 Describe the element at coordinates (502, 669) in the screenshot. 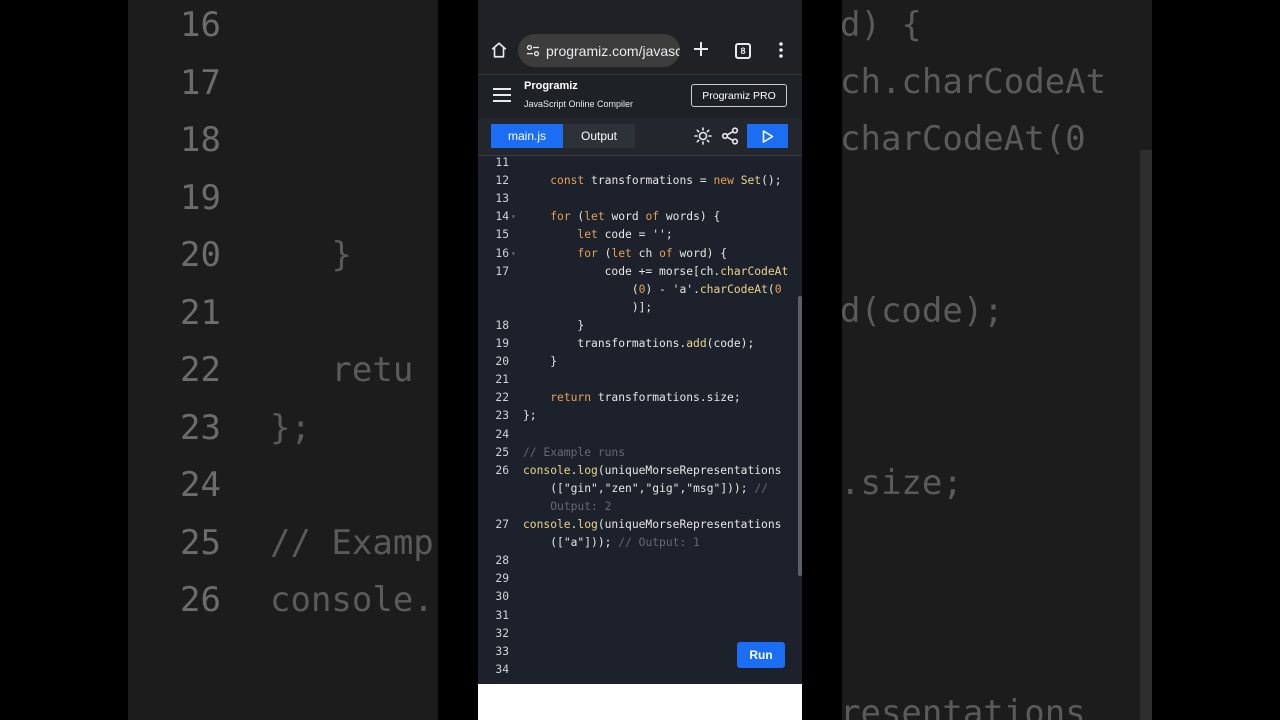

I see `line-number: 34` at that location.